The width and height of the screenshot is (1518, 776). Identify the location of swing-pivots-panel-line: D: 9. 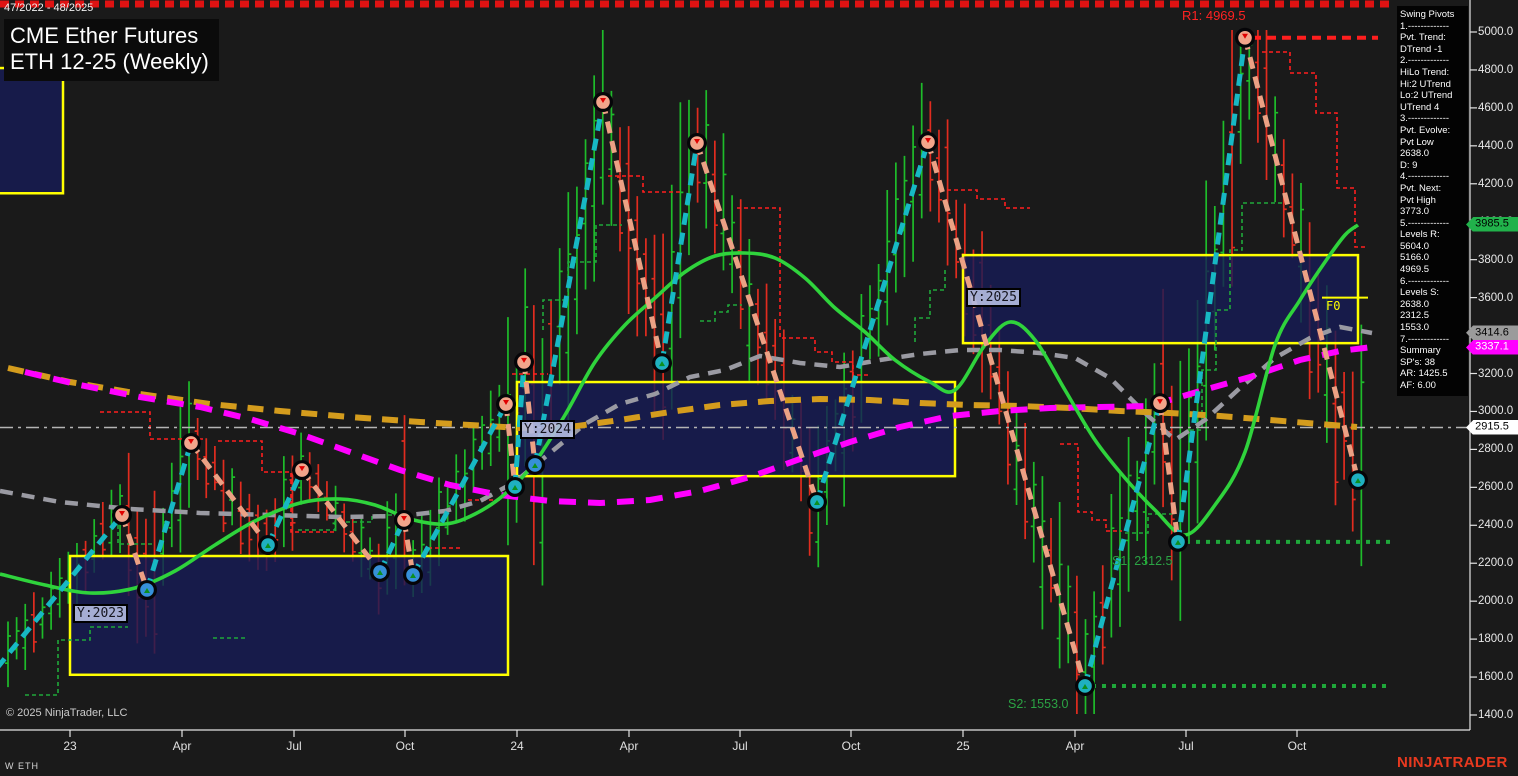
(1409, 165).